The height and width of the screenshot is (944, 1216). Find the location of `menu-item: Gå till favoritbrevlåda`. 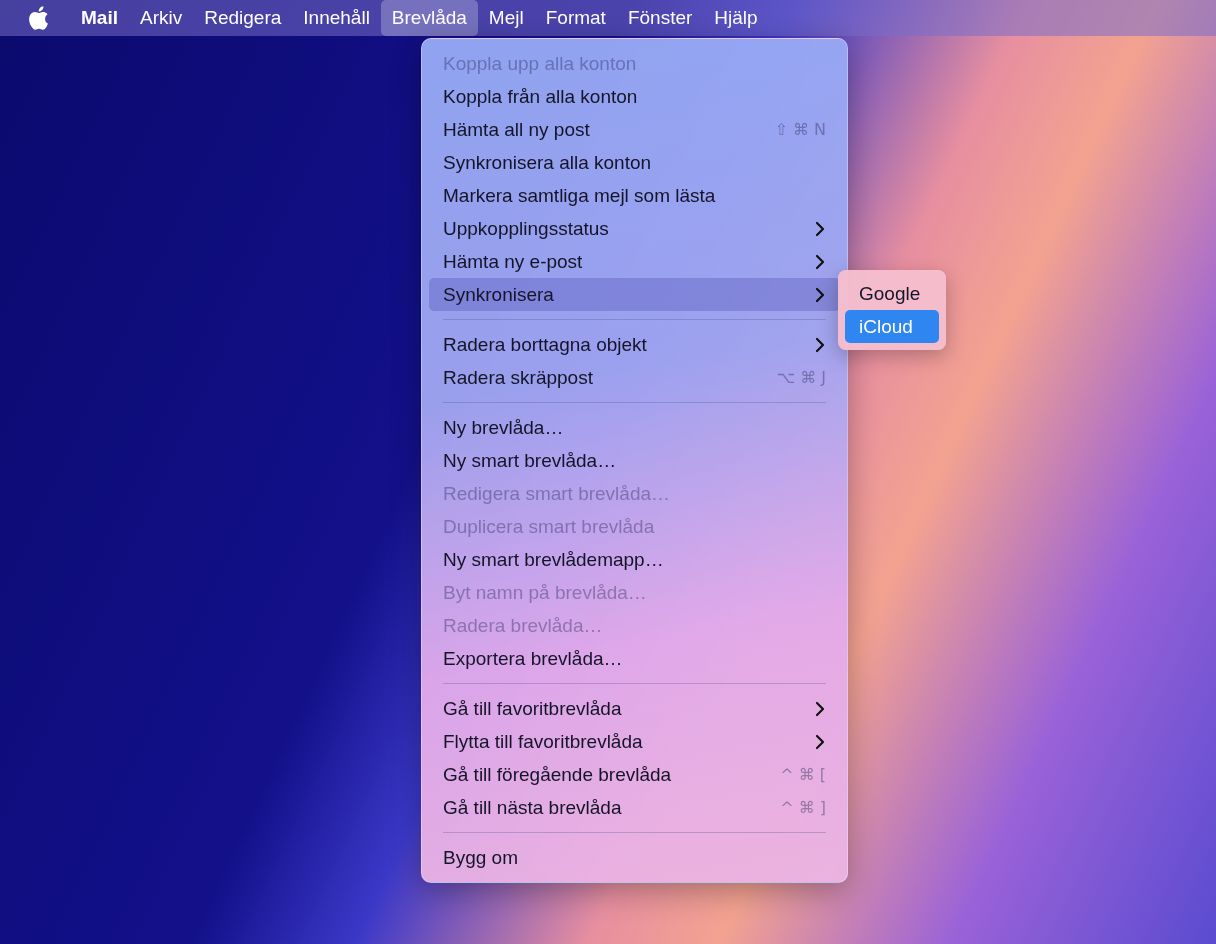

menu-item: Gå till favoritbrevlåda is located at coordinates (634, 708).